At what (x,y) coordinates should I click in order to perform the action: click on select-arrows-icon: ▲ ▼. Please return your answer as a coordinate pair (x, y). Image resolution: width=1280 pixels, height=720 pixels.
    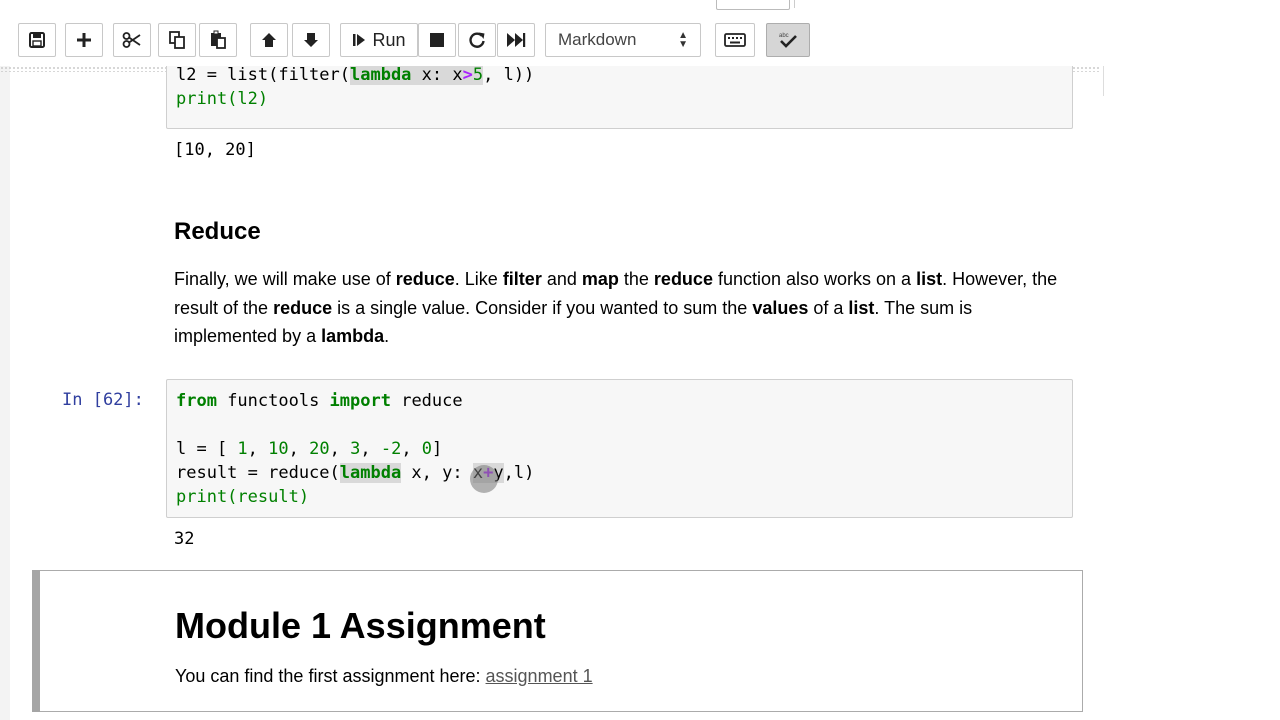
    Looking at the image, I should click on (683, 40).